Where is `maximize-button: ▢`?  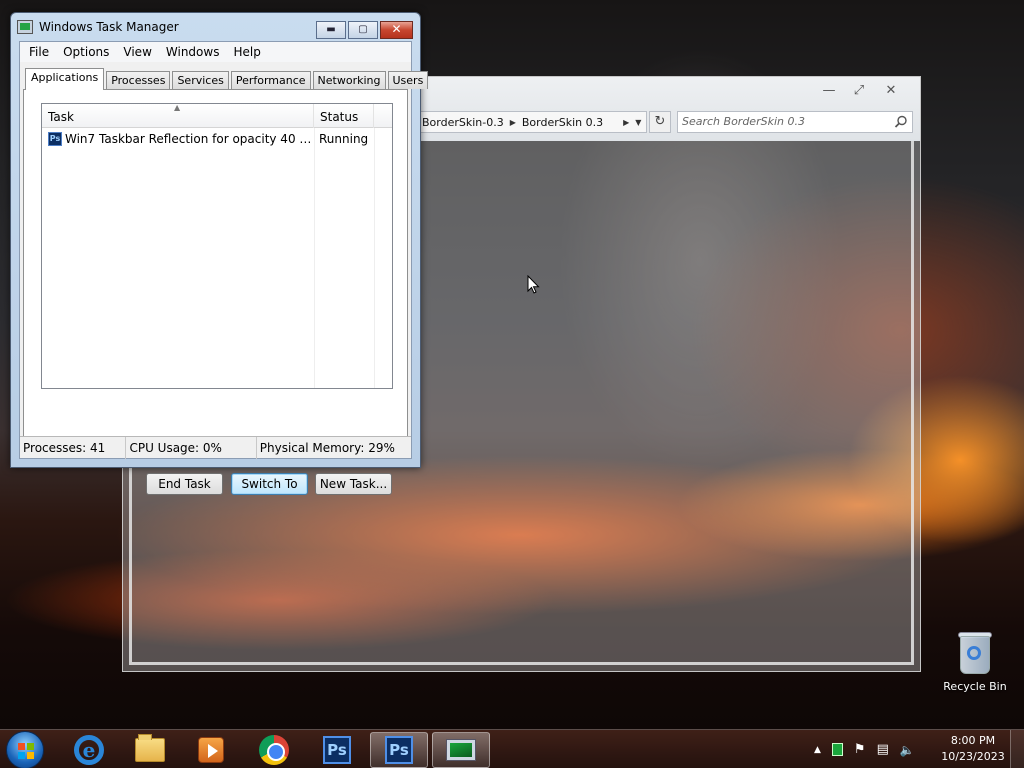 maximize-button: ▢ is located at coordinates (363, 30).